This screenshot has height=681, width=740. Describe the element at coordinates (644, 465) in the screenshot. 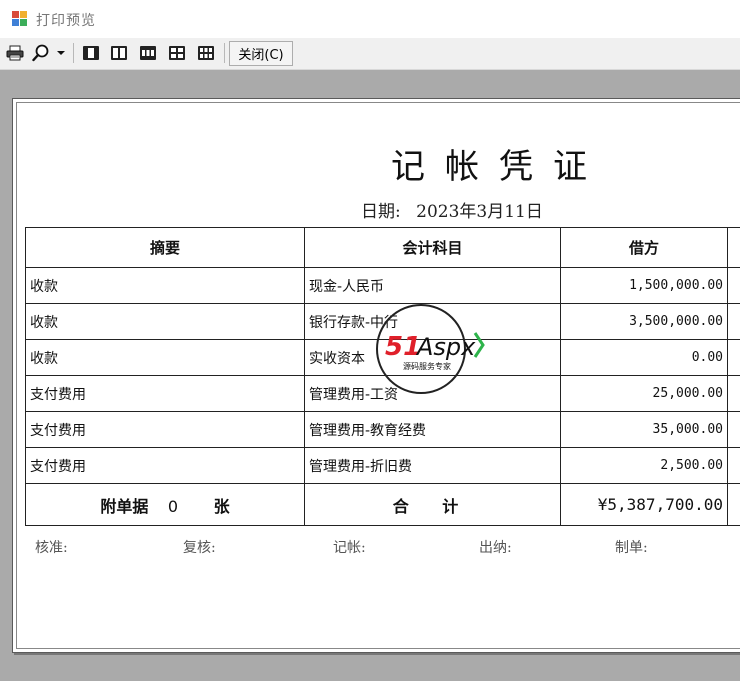

I see `row-debit: 2,500.00` at that location.